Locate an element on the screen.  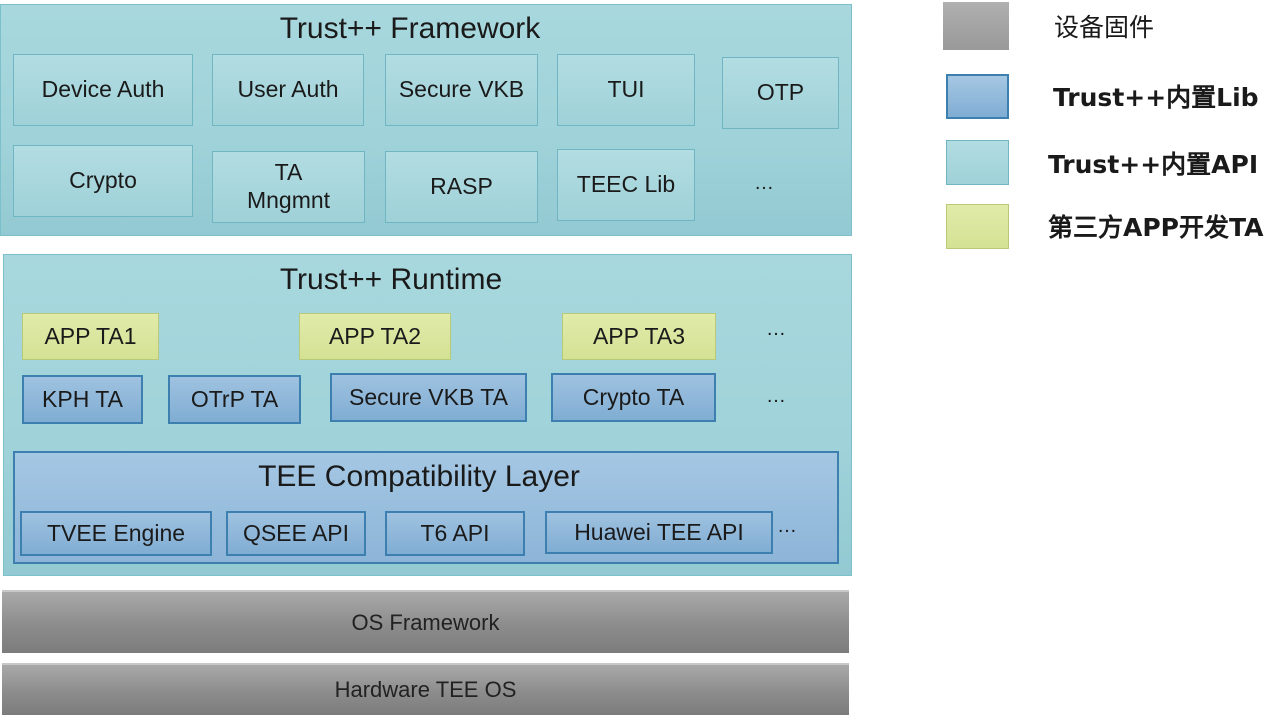
legend-swatch-third-party-ta is located at coordinates (977, 226).